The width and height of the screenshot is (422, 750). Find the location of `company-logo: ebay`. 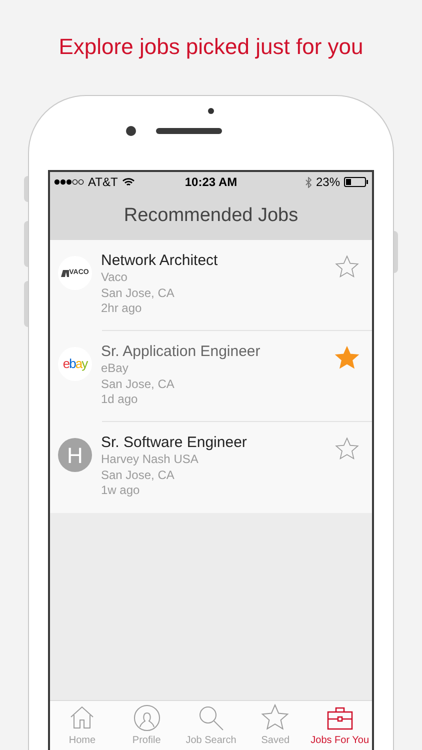

company-logo: ebay is located at coordinates (75, 364).